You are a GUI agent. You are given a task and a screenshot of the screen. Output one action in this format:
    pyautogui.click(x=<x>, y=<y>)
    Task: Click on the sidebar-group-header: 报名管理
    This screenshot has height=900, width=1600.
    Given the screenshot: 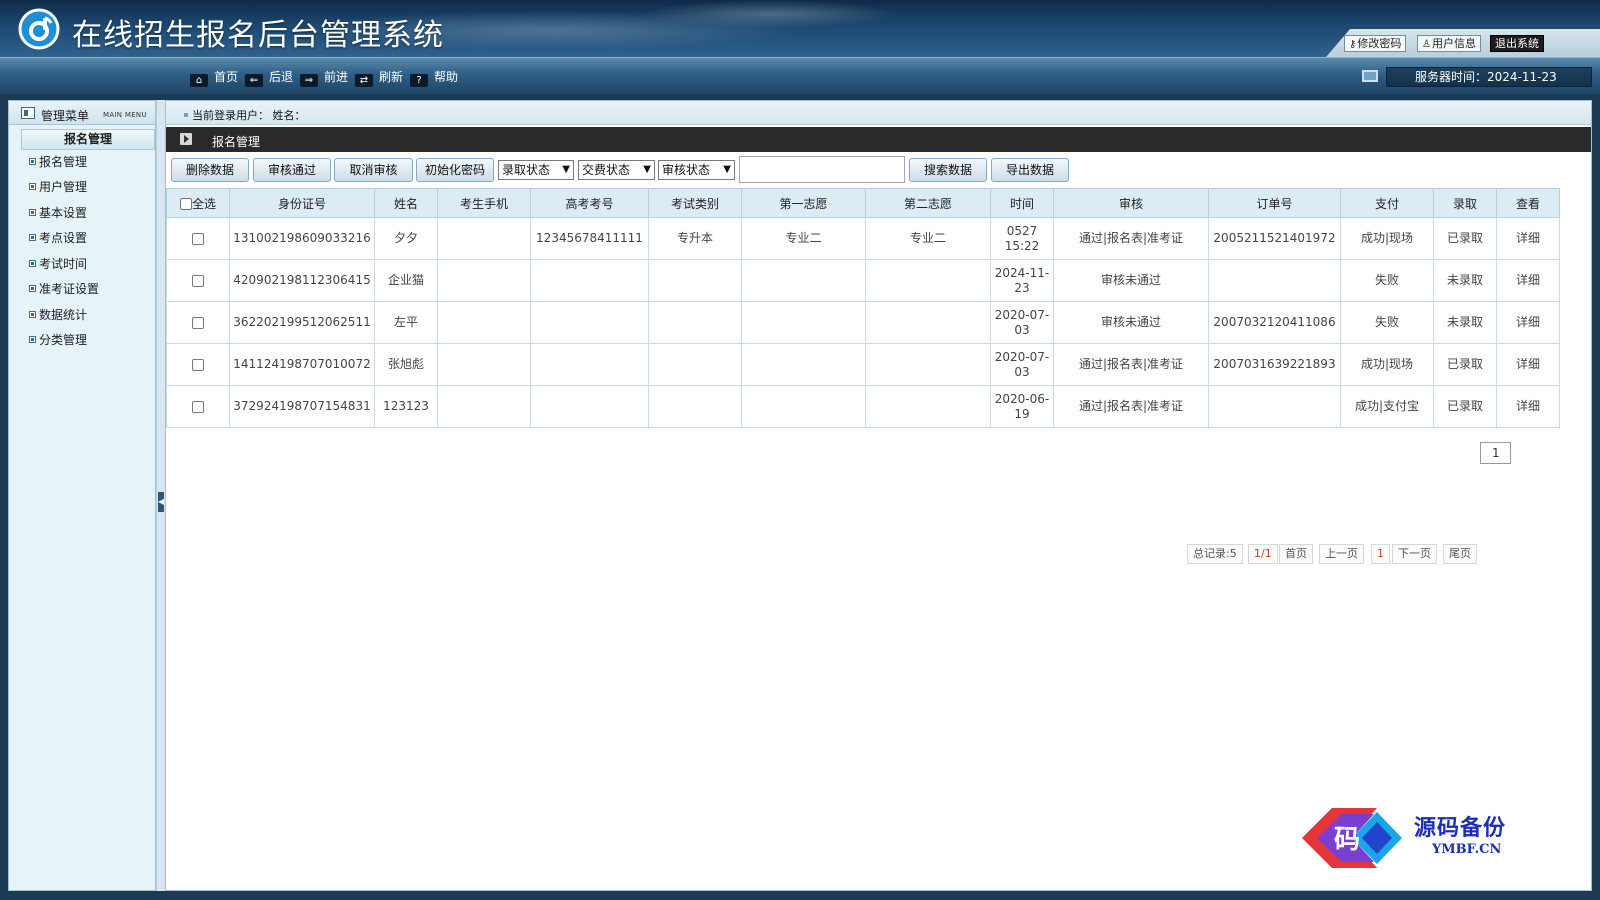 What is the action you would take?
    pyautogui.click(x=88, y=139)
    